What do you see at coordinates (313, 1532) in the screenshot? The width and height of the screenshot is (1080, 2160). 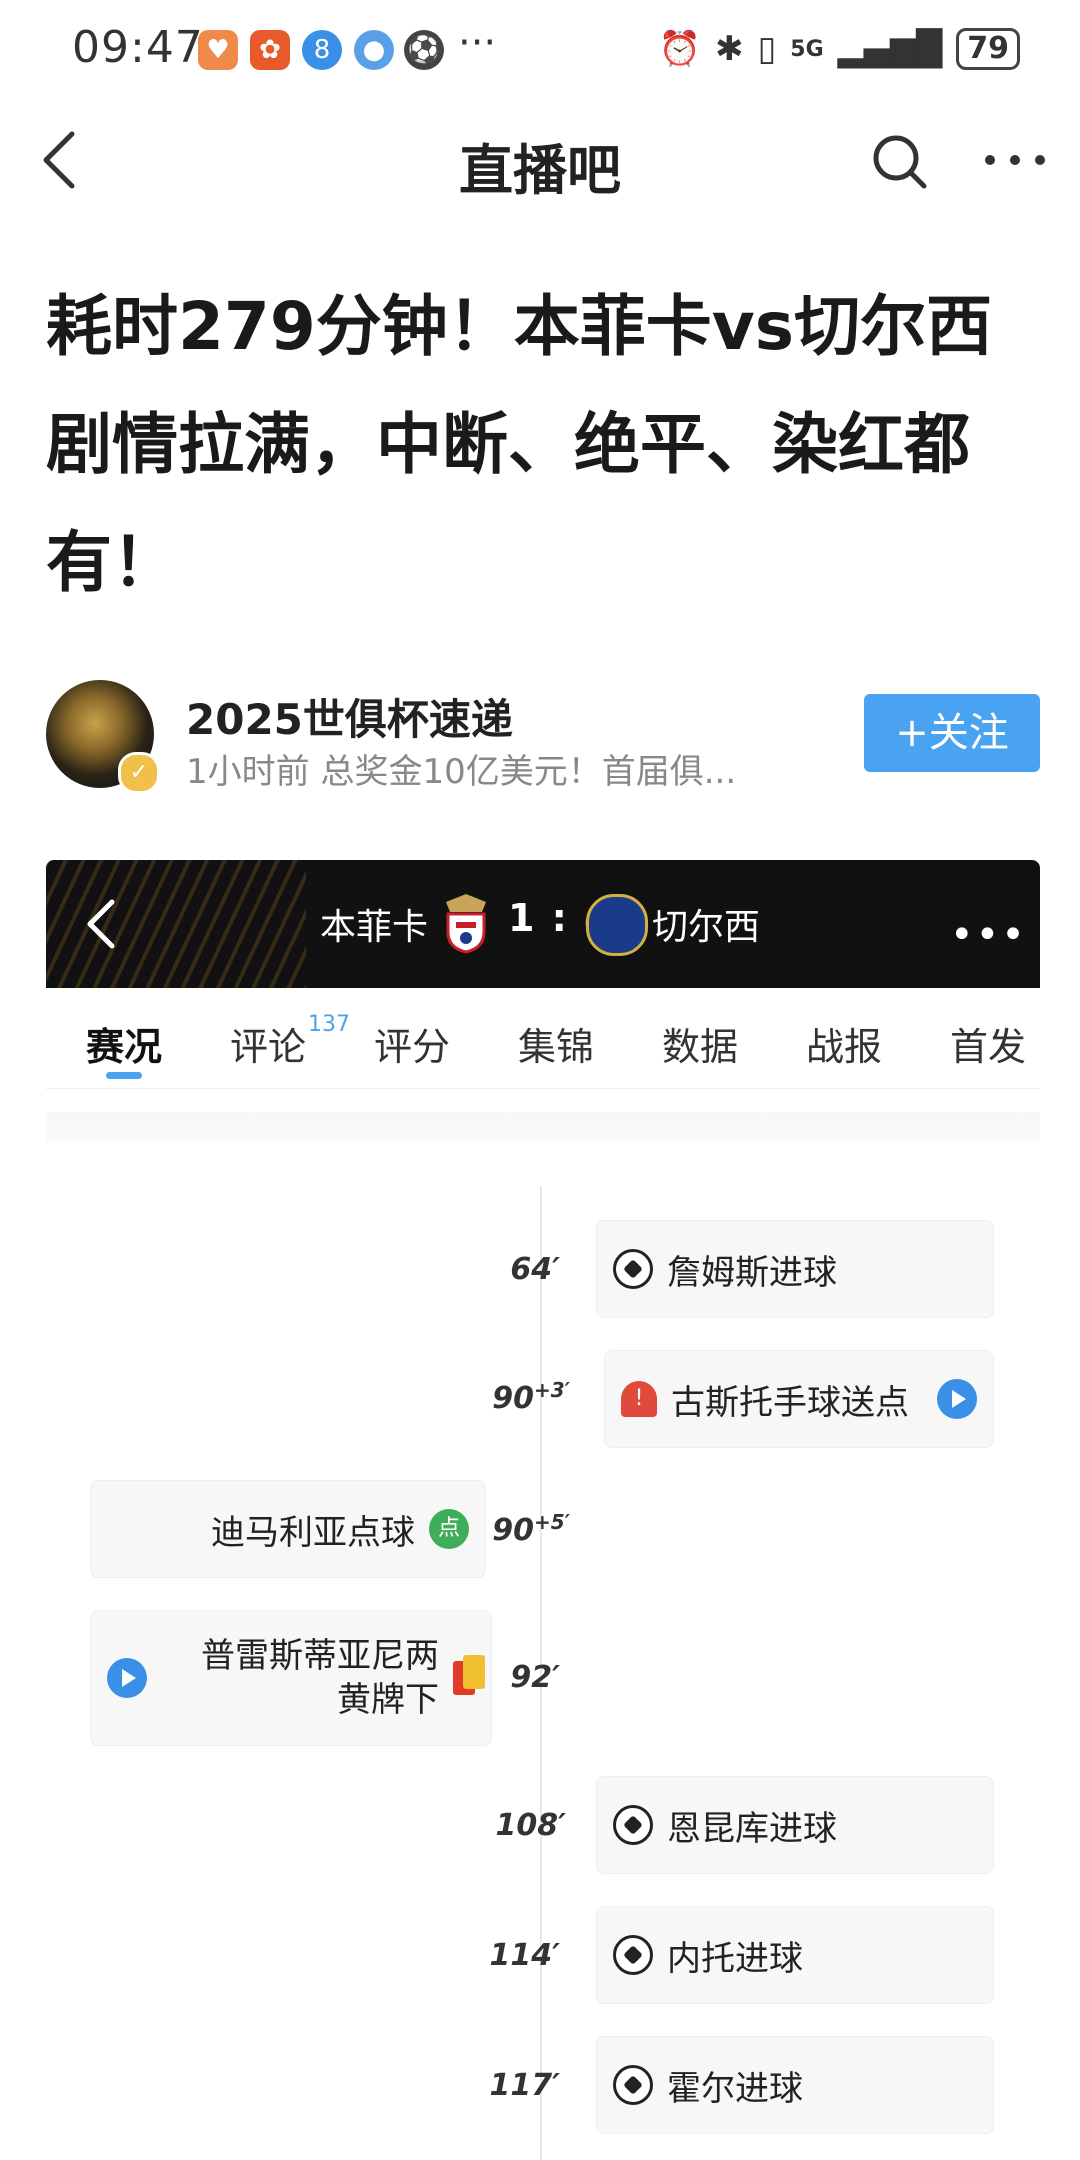 I see `event-text: 迪马利亚点球` at bounding box center [313, 1532].